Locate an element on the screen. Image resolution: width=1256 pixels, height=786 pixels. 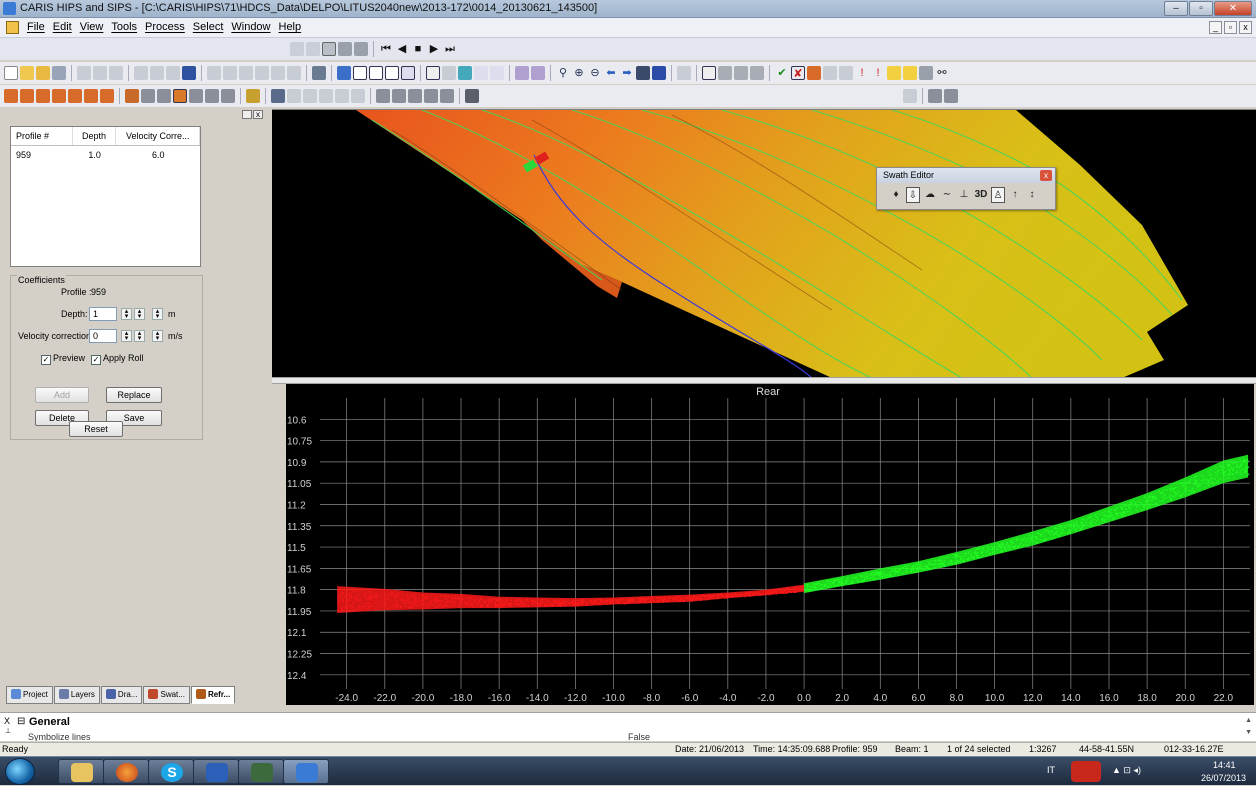
depth-spin-fine: ▴ ▾ is located at coordinates (139, 314).